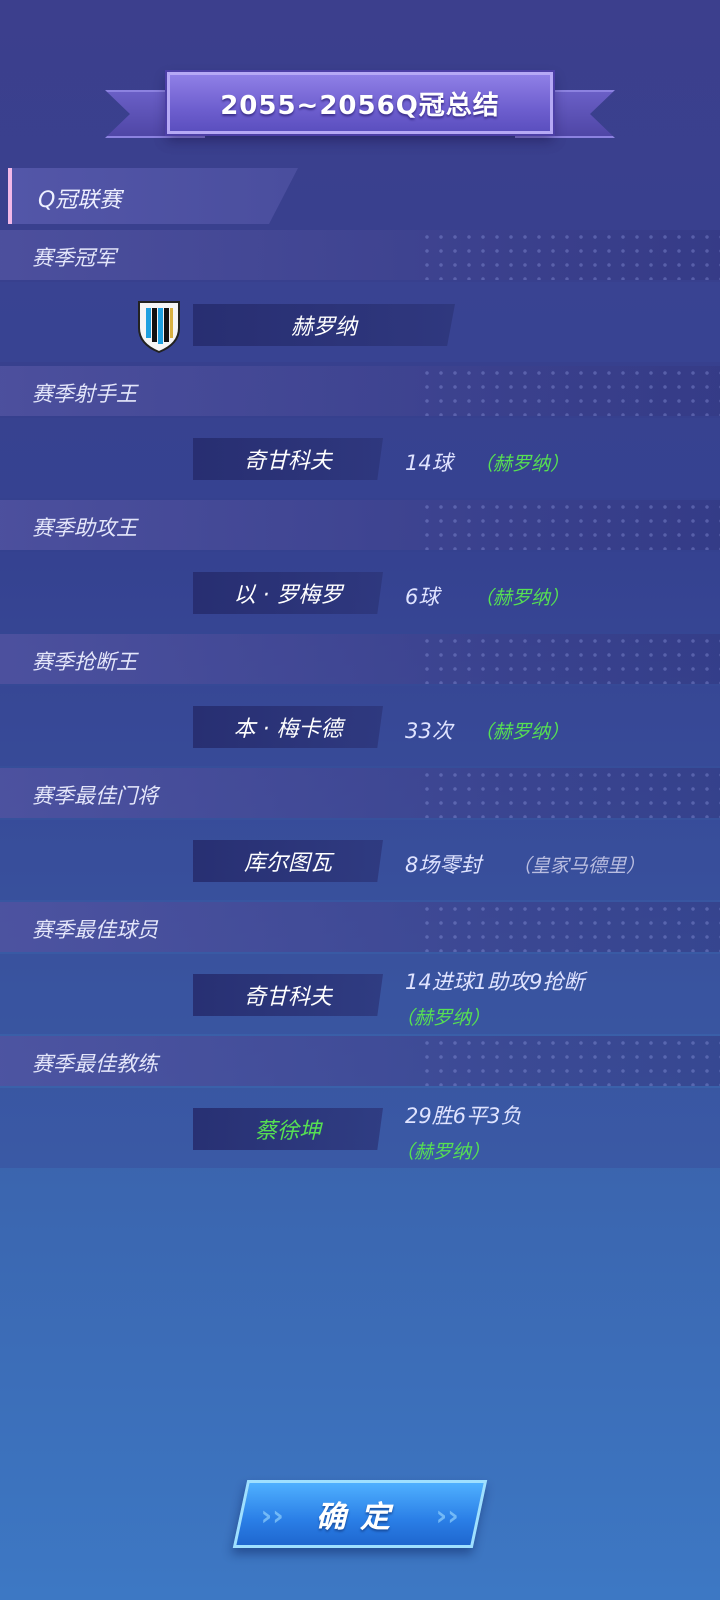 The height and width of the screenshot is (1600, 720). What do you see at coordinates (360, 1517) in the screenshot?
I see `confirm-label: 确定` at bounding box center [360, 1517].